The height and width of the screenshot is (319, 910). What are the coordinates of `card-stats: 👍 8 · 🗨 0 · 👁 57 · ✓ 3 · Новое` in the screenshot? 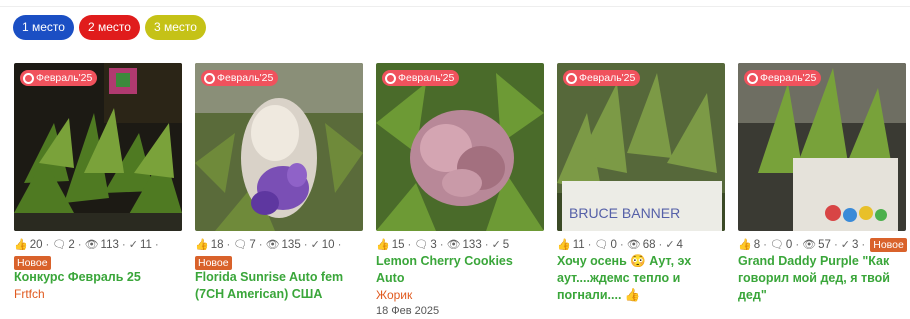 It's located at (822, 244).